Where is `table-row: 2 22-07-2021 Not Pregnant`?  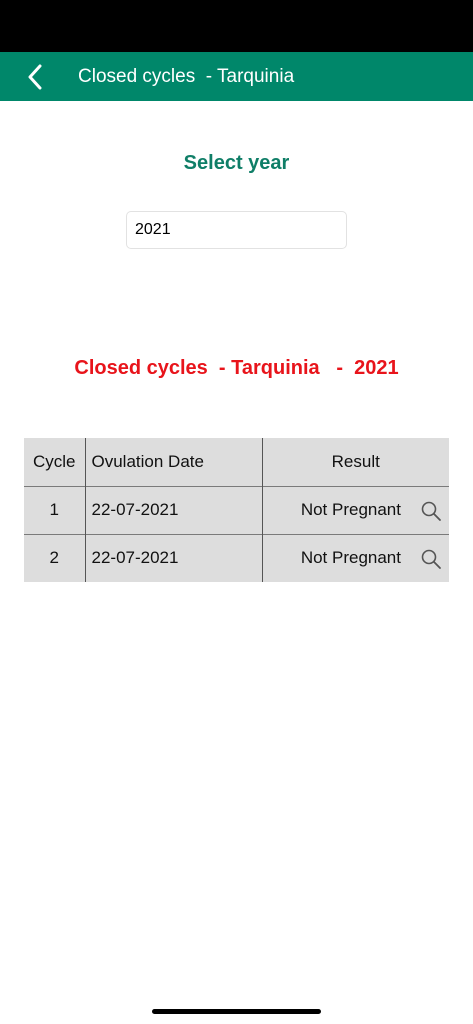
table-row: 2 22-07-2021 Not Pregnant is located at coordinates (236, 557).